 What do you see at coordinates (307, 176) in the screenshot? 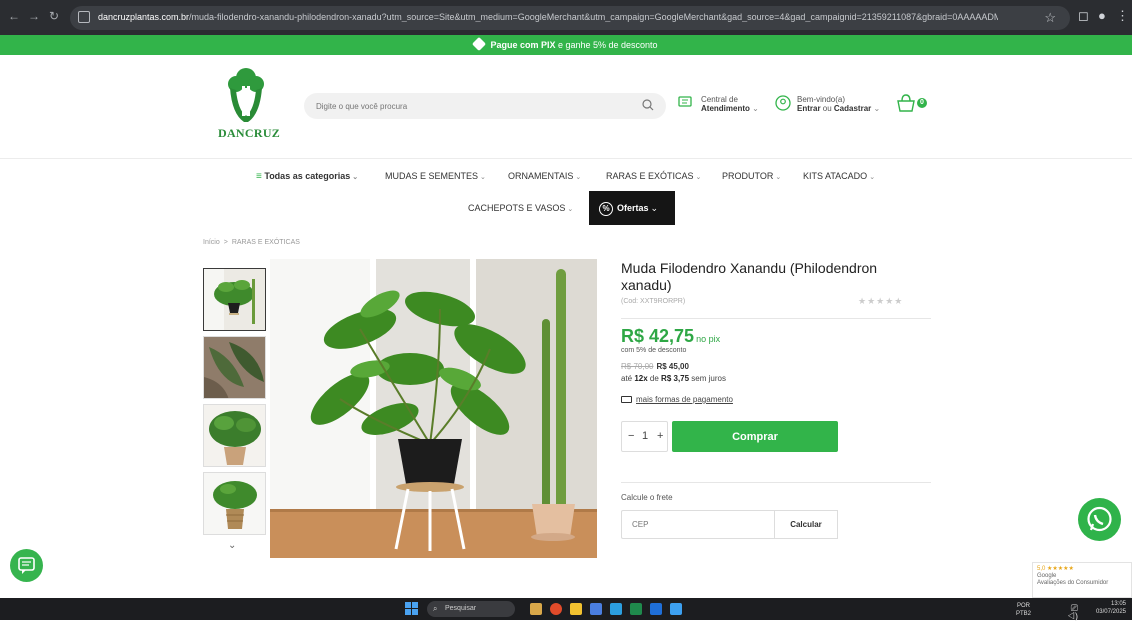
I see `nav-all-categories: ≡ Todas as categorias ⌄` at bounding box center [307, 176].